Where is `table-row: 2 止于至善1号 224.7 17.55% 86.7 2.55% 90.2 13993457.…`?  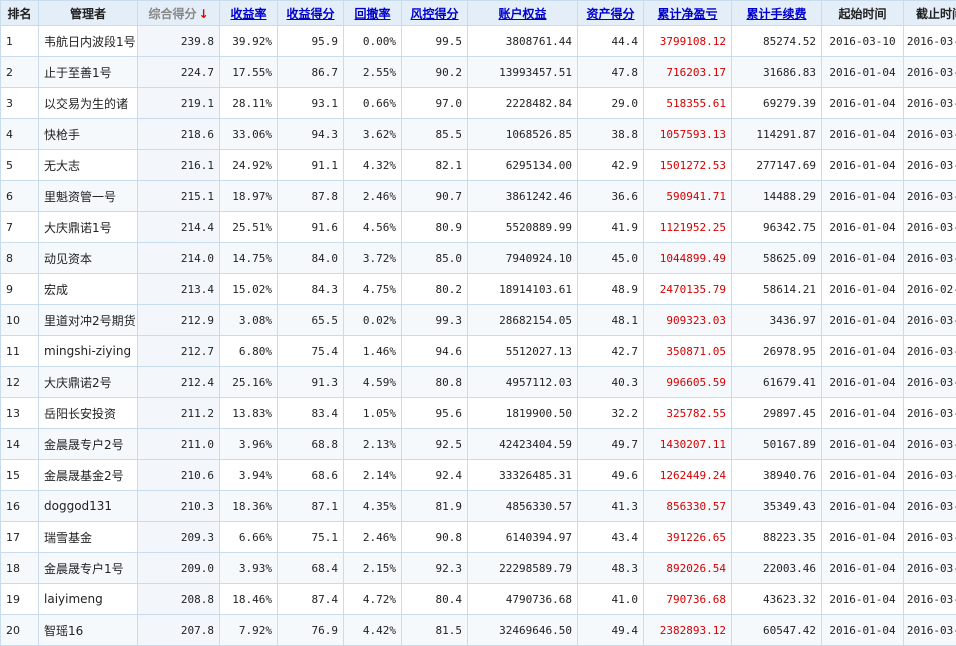 table-row: 2 止于至善1号 224.7 17.55% 86.7 2.55% 90.2 13993457.… is located at coordinates (478, 72).